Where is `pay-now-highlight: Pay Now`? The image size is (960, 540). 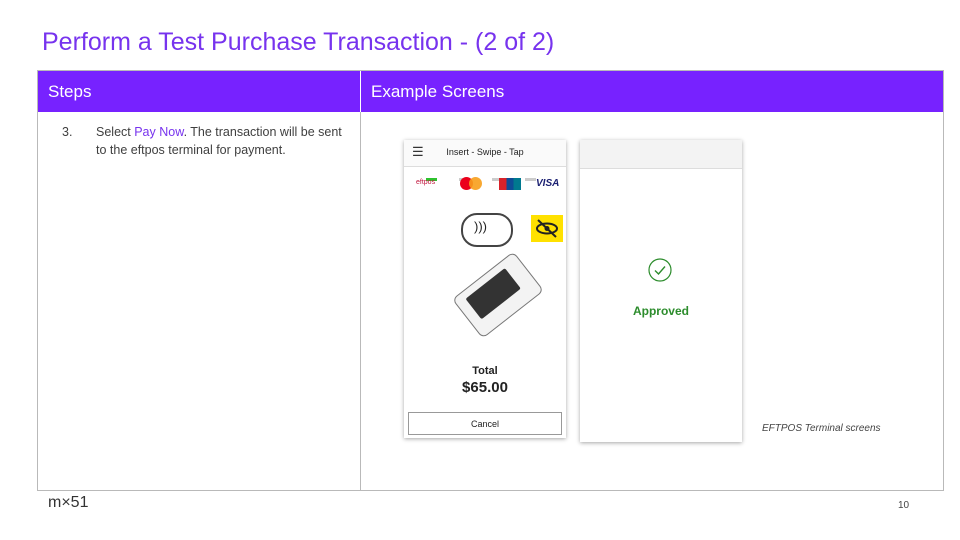 pay-now-highlight: Pay Now is located at coordinates (159, 132).